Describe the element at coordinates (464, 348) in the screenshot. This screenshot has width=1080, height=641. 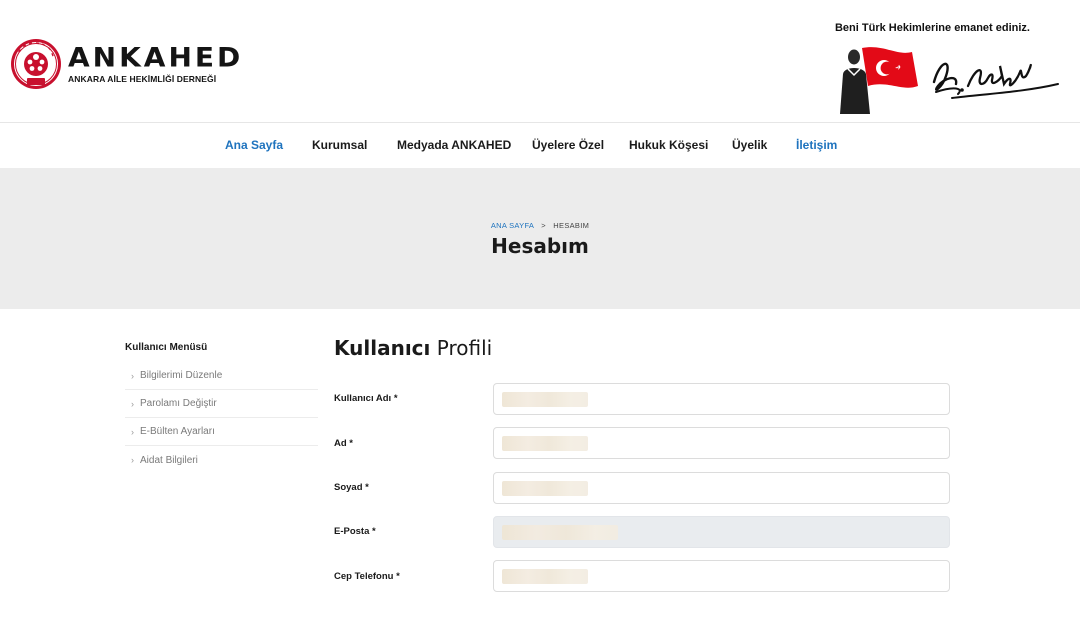
I see `profile-title-light: Profili` at that location.